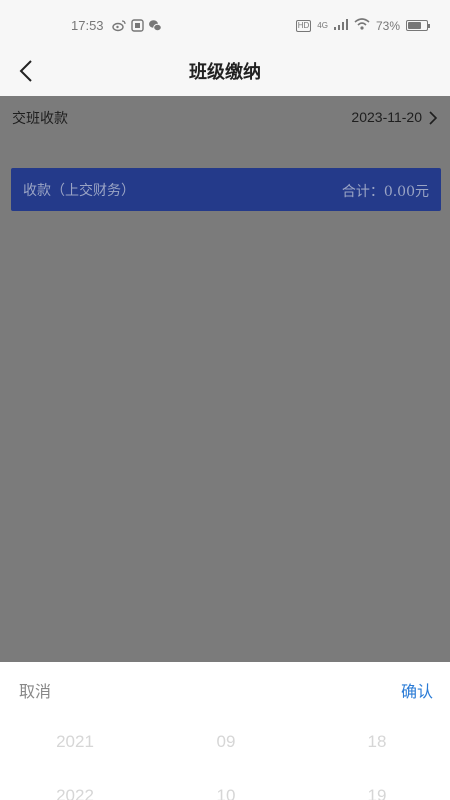  I want to click on nav-bar: 班级缴纳, so click(225, 74).